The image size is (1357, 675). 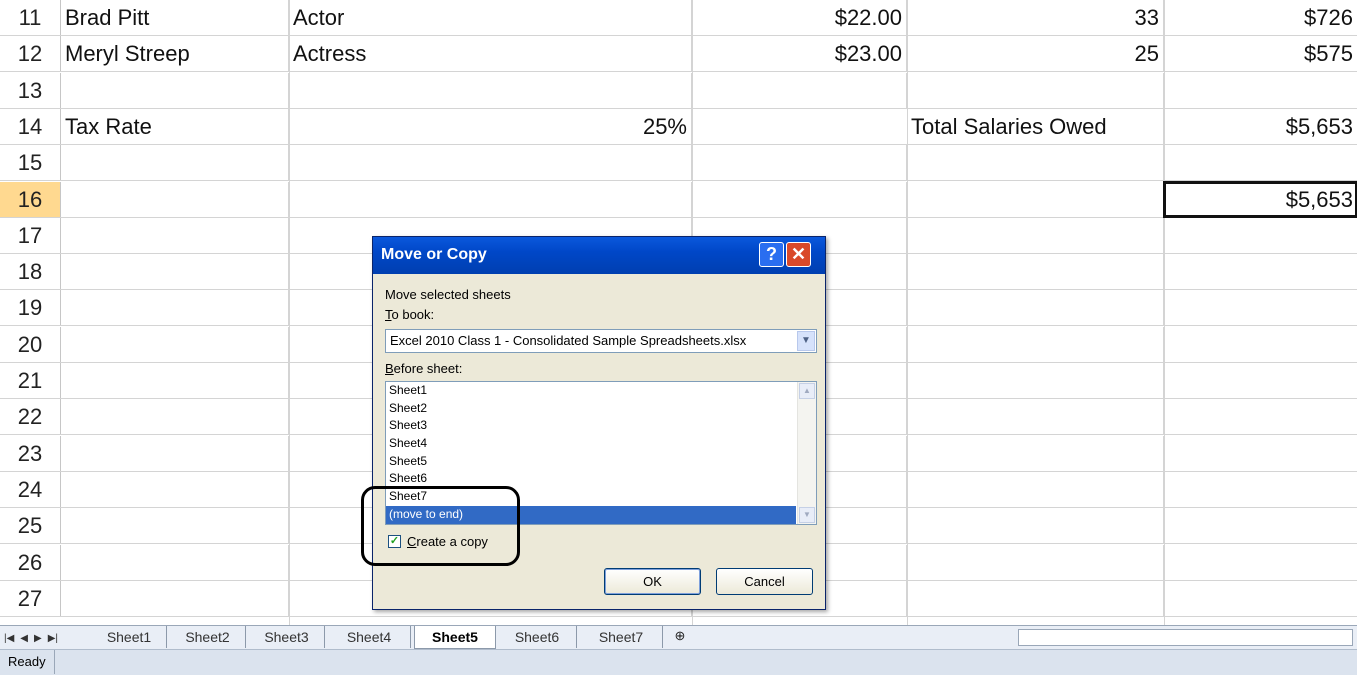 I want to click on row-header: 27, so click(x=30, y=598).